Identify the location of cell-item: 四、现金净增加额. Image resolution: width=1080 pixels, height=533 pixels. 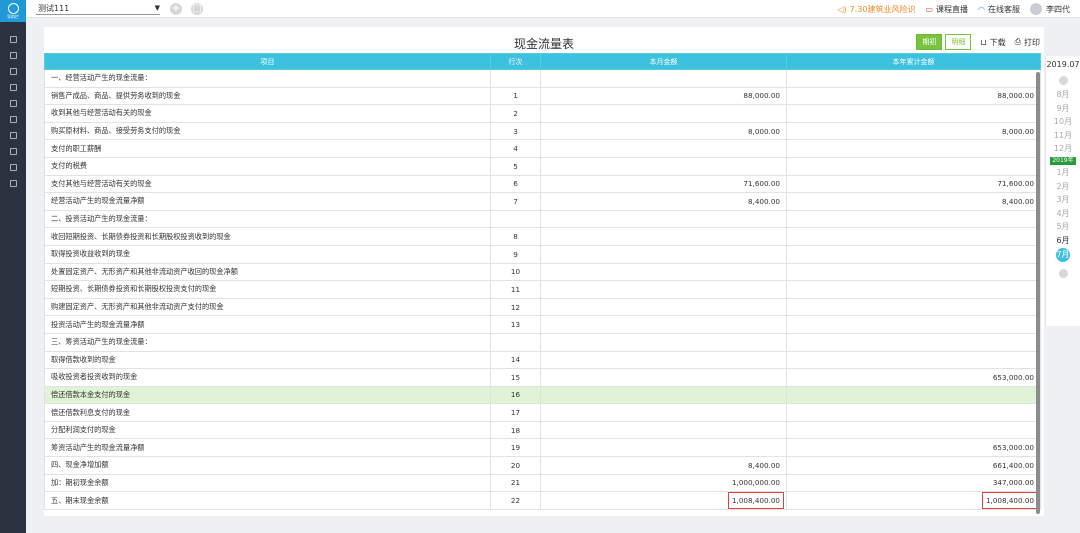
(267, 465).